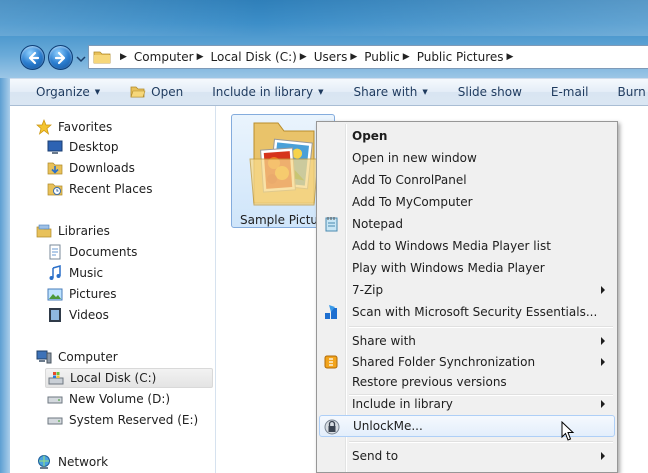 The width and height of the screenshot is (648, 473). What do you see at coordinates (332, 427) in the screenshot?
I see `lock-icon` at bounding box center [332, 427].